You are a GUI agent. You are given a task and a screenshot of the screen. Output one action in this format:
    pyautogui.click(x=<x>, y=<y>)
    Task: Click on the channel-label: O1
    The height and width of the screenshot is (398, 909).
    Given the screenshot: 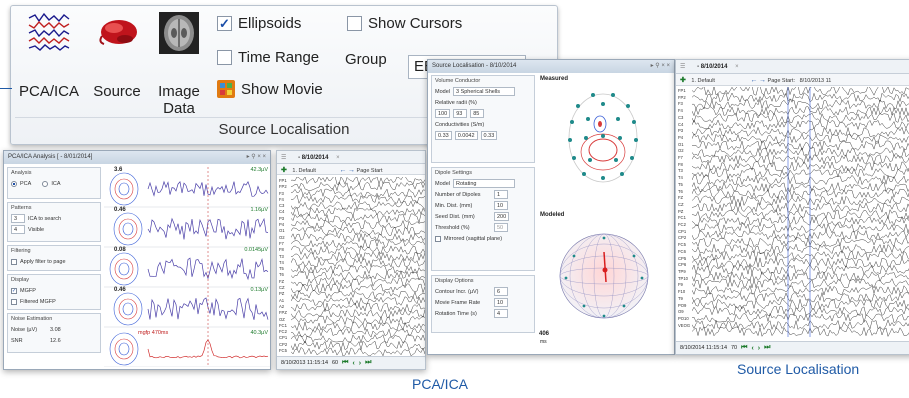 What is the action you would take?
    pyautogui.click(x=681, y=144)
    